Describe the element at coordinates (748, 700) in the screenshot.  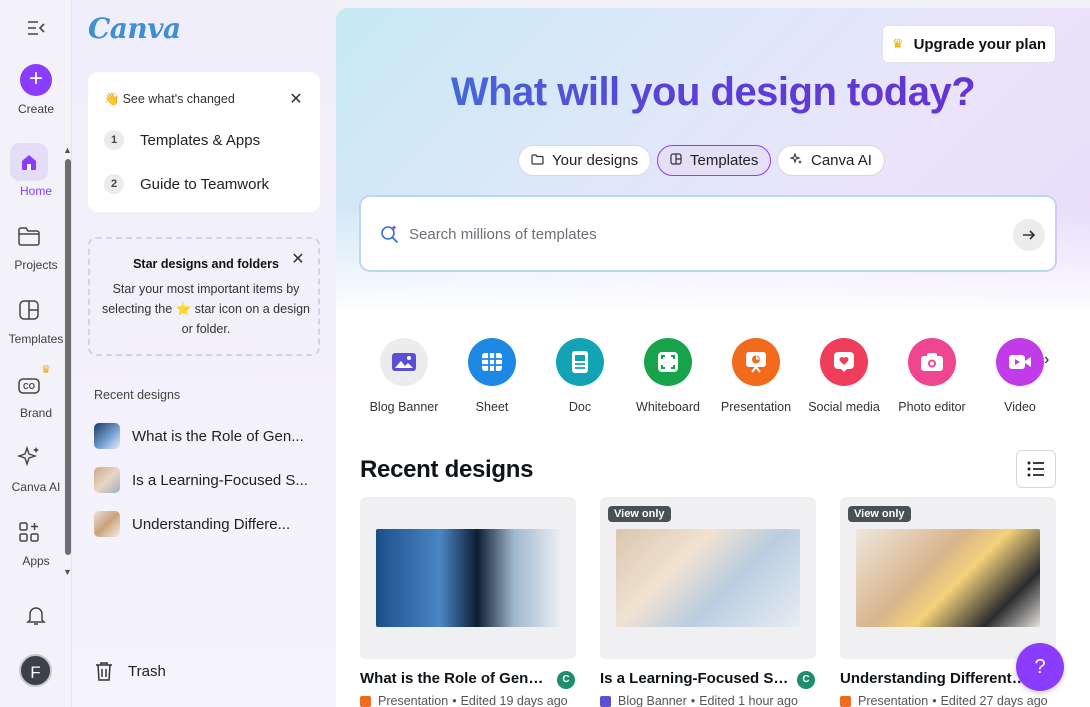
I see `design-edited: Edited 1 hour ago` at that location.